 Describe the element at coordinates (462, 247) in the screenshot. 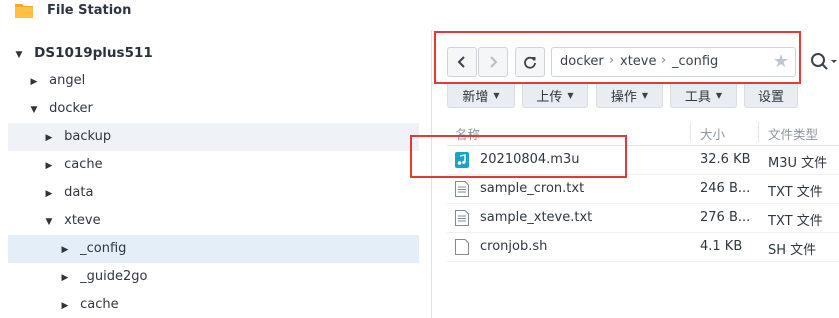

I see `generic-file-icon` at that location.